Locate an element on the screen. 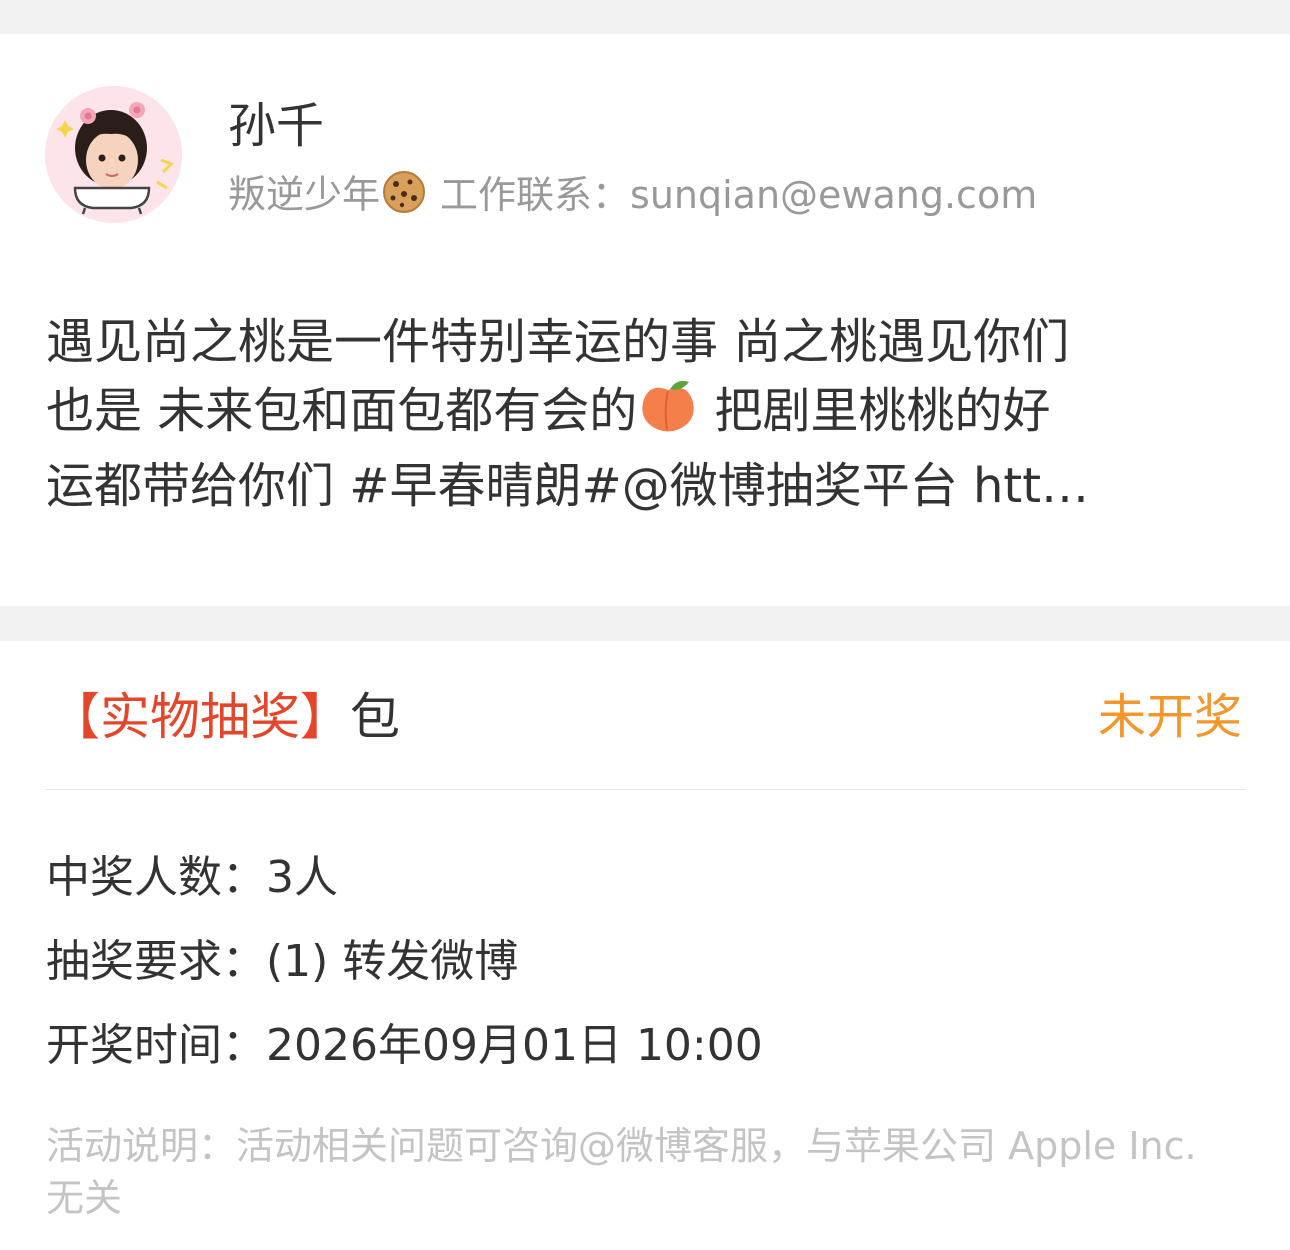 The image size is (1290, 1250). draw-time-row: 开奖时间：2026年09月01日 10:00 is located at coordinates (404, 1046).